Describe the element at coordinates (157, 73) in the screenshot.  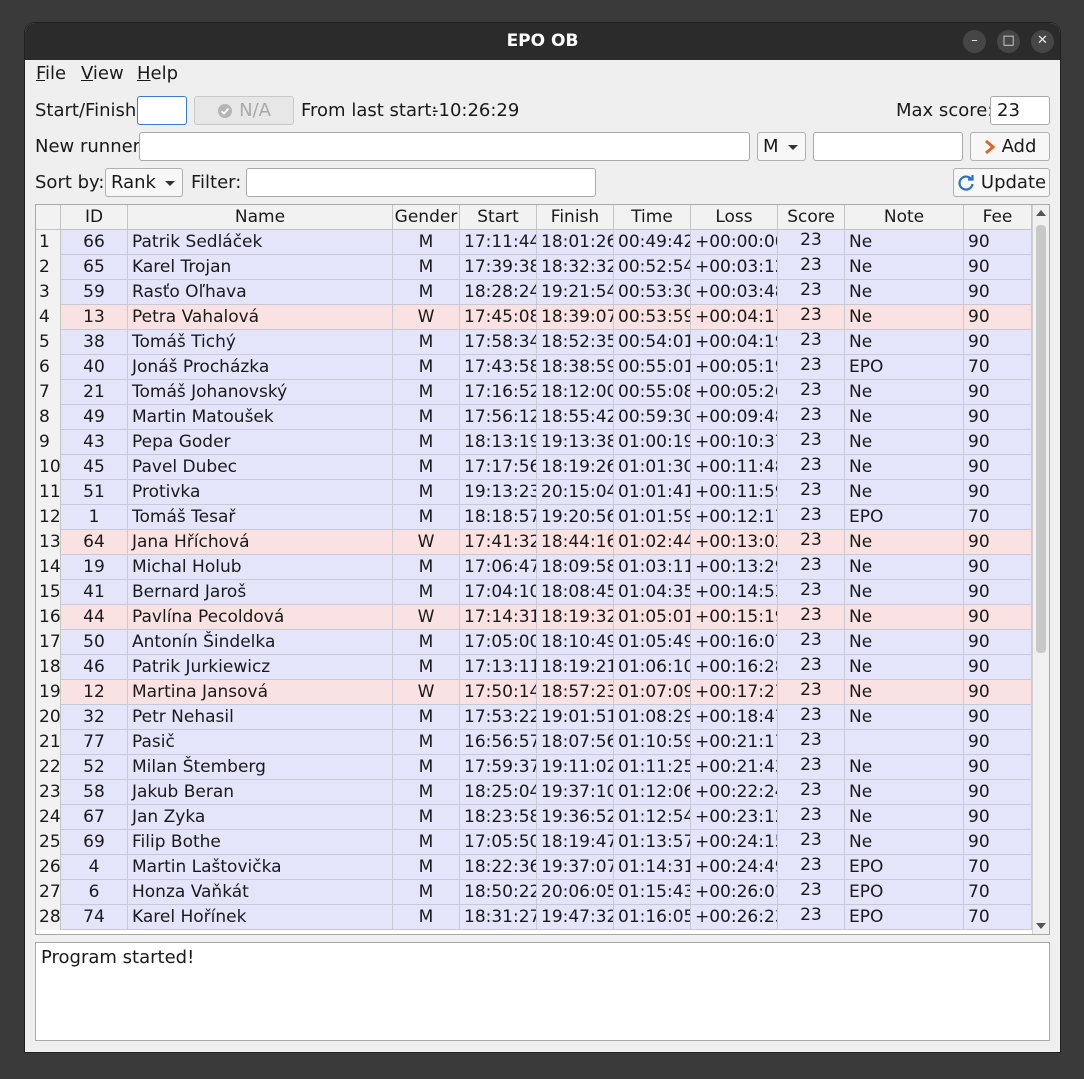
I see `menu-help: Help` at that location.